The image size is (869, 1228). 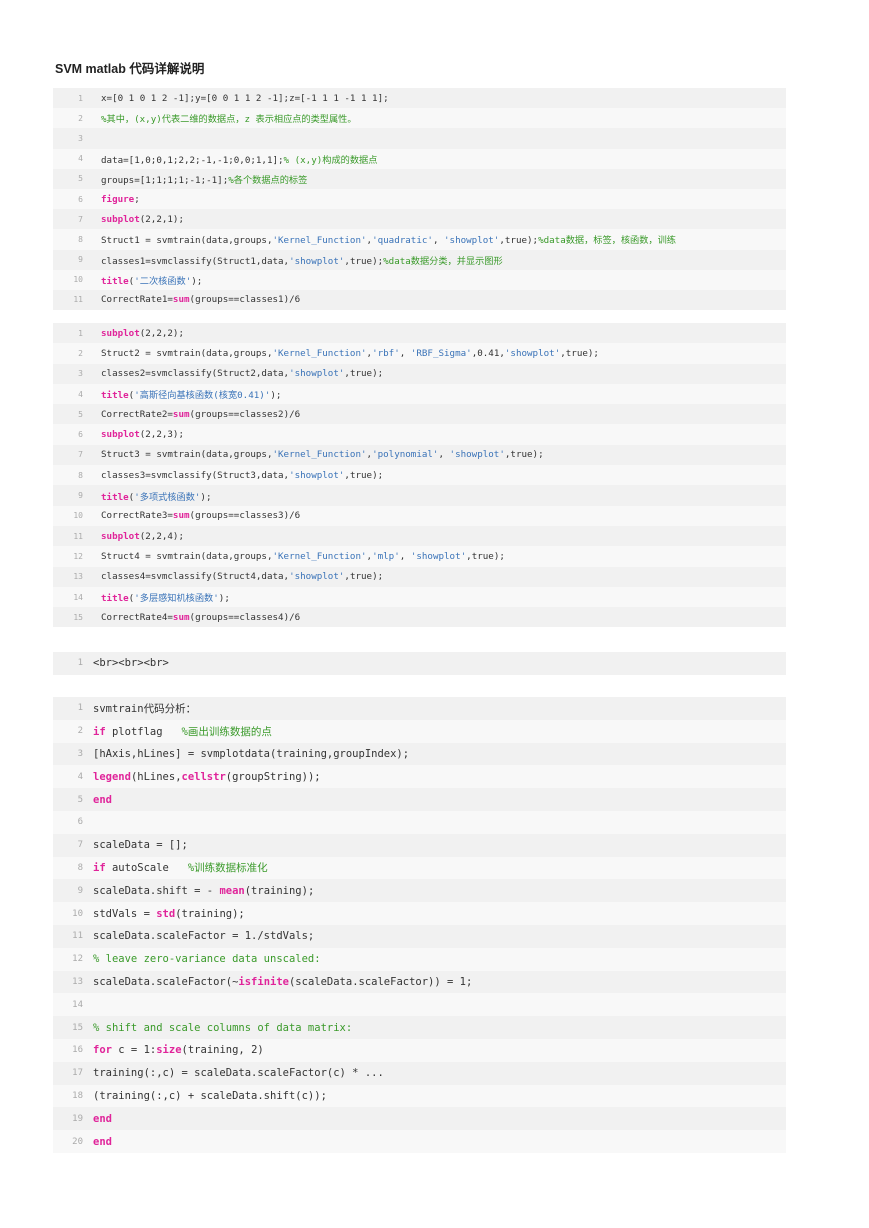 I want to click on code-line: 4 title('高斯径向基核函数(核宽0.41)');, so click(x=419, y=394).